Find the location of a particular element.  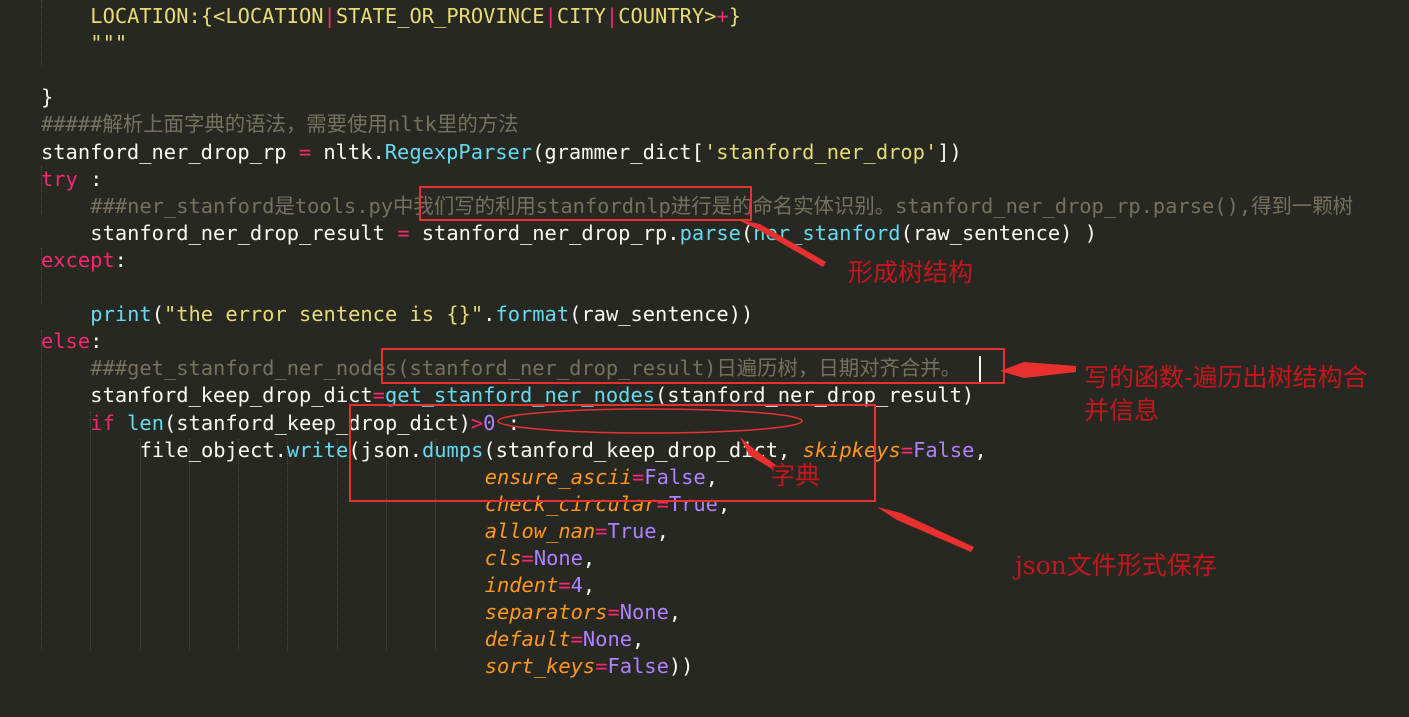

annotation-function-line2: 并信息 is located at coordinates (1122, 410).